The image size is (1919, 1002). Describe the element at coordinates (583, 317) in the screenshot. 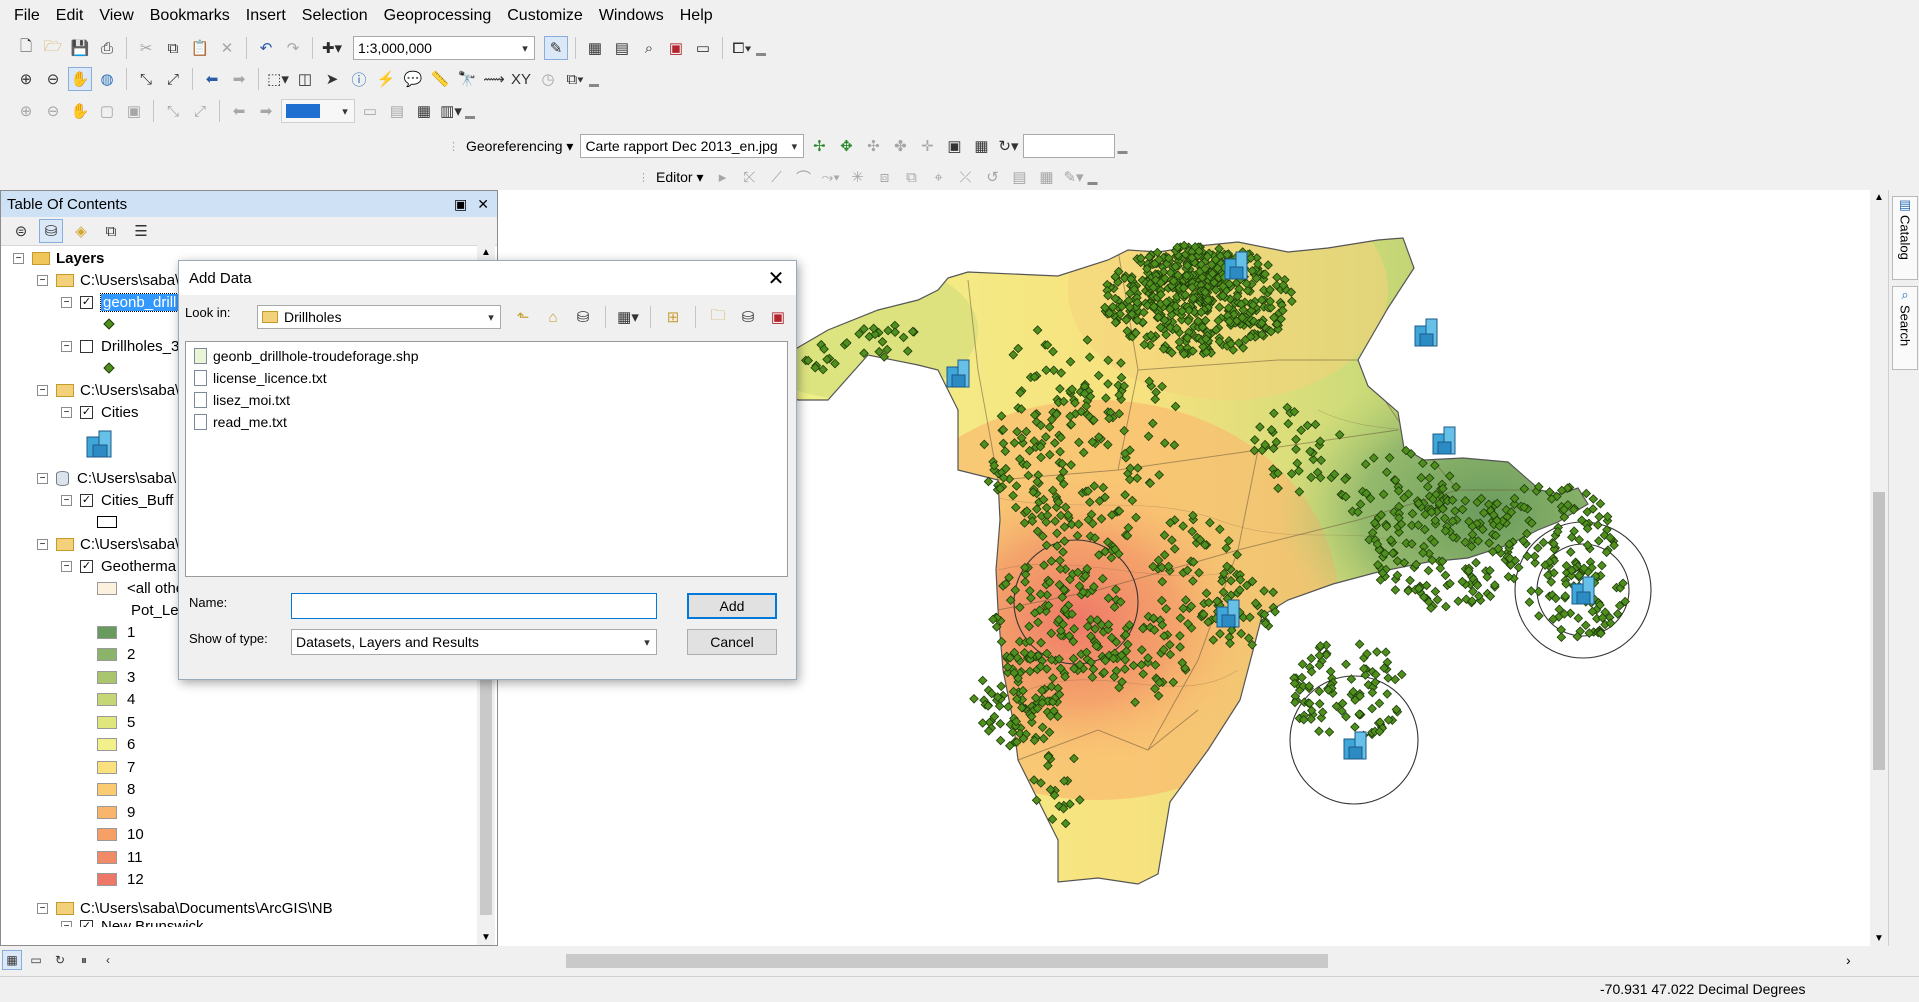

I see `go-to-default-gdb-icon: ⛁` at that location.